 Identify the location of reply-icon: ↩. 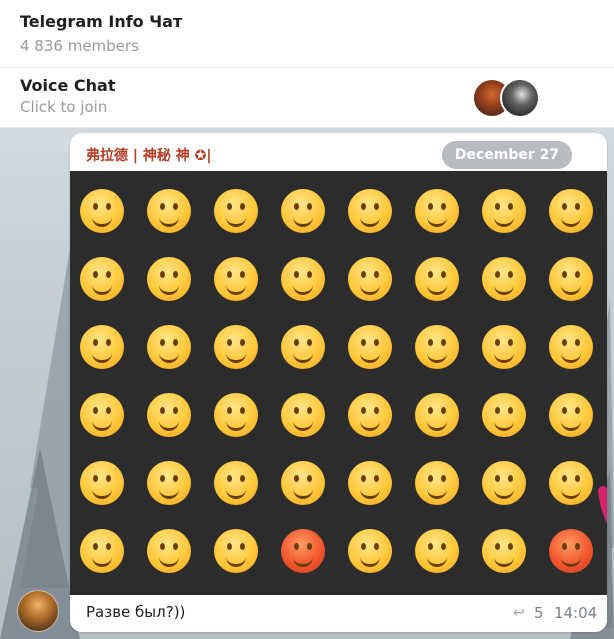
(521, 613).